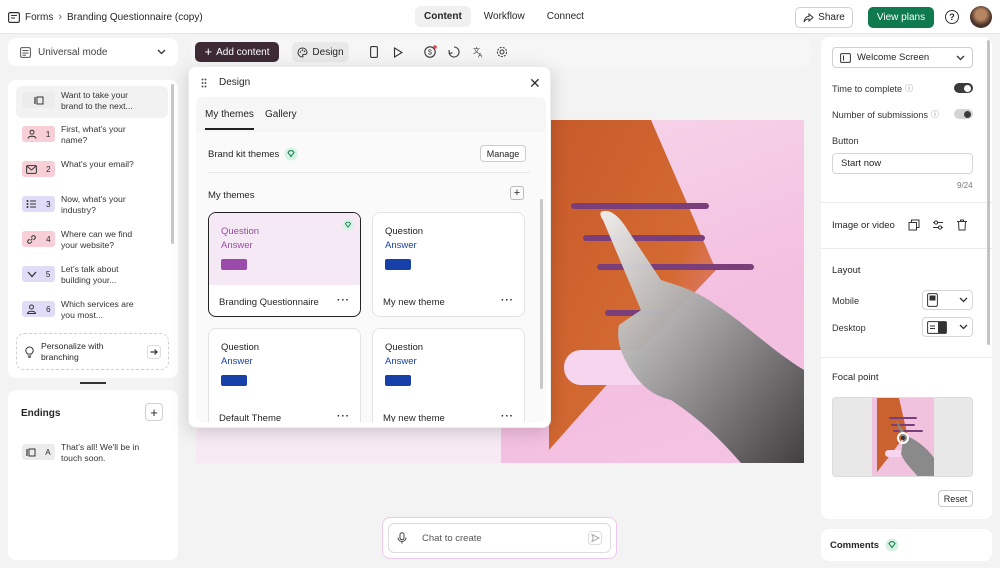  What do you see at coordinates (517, 193) in the screenshot?
I see `add-theme-button: +` at bounding box center [517, 193].